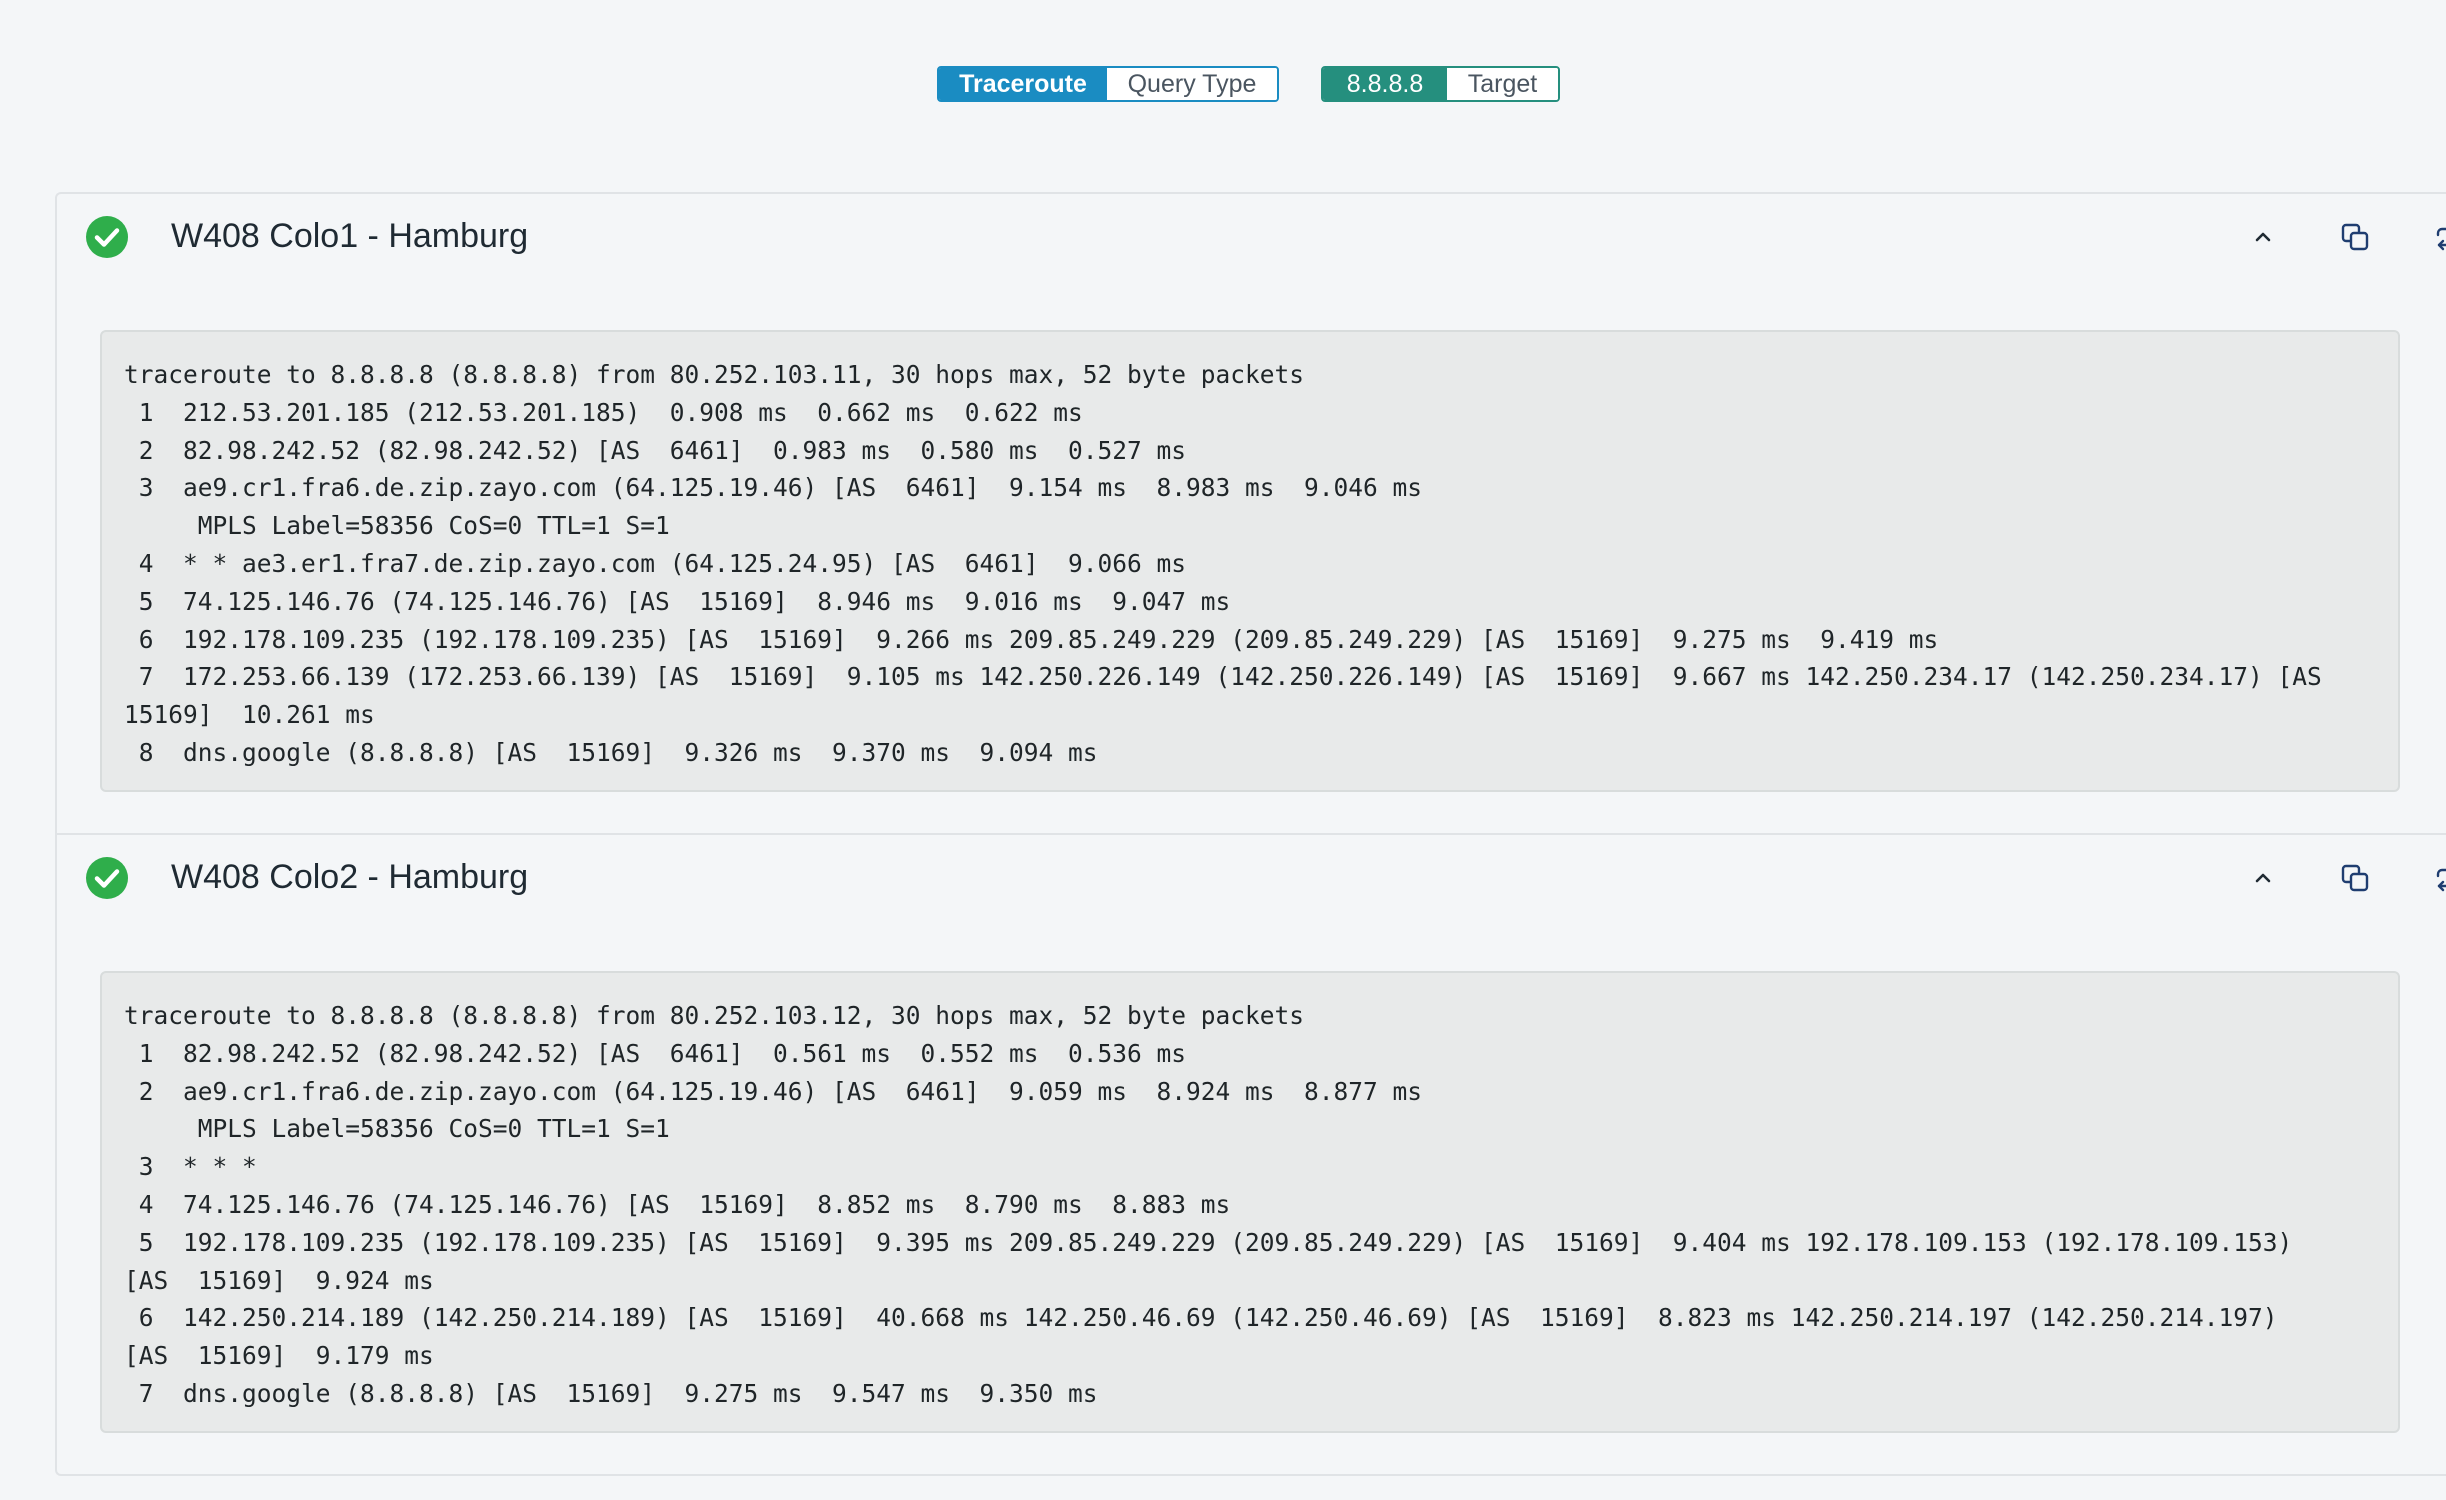  Describe the element at coordinates (350, 236) in the screenshot. I see `result-title: W408 Colo1 - Hamburg` at that location.